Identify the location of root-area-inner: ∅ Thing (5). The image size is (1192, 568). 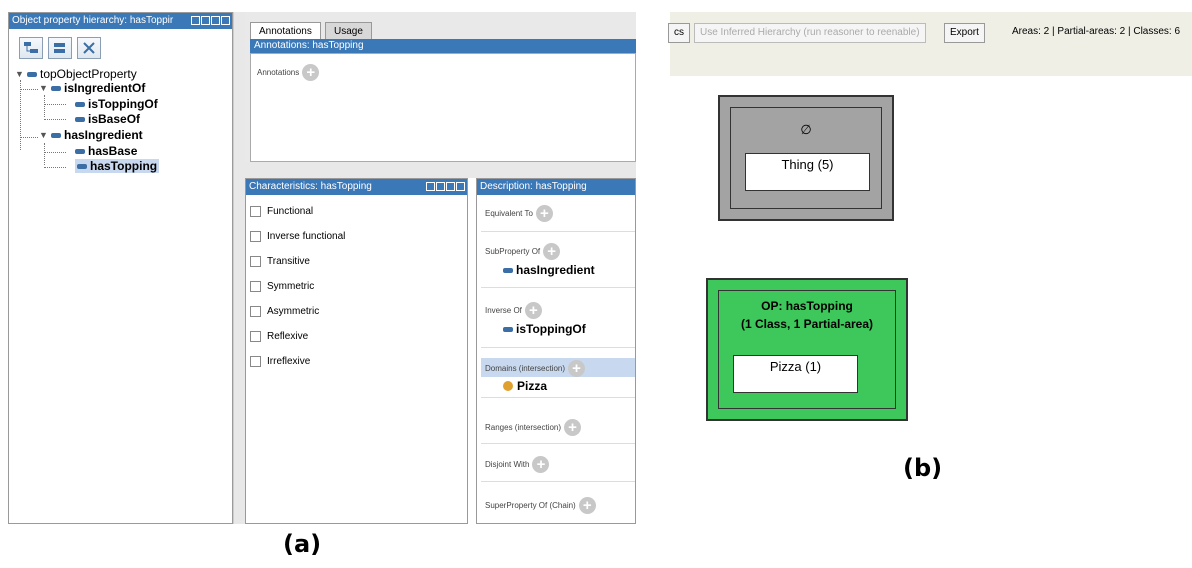
(806, 158).